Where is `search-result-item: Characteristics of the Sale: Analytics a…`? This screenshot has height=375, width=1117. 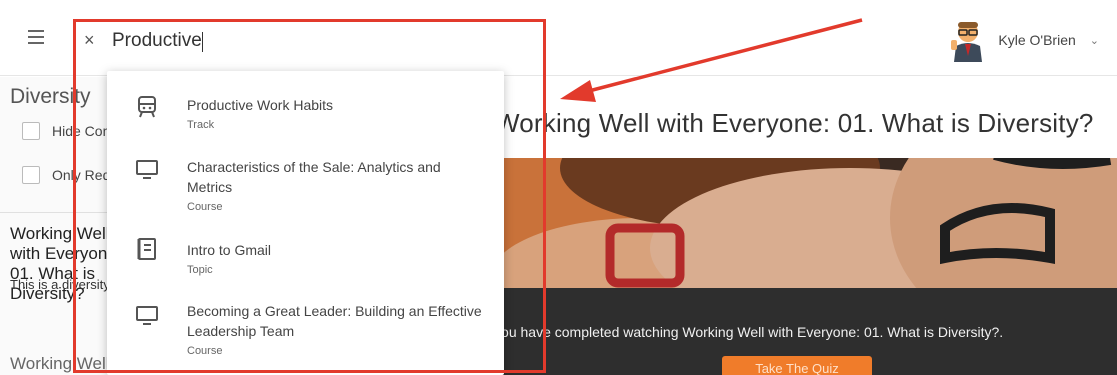 search-result-item: Characteristics of the Sale: Analytics a… is located at coordinates (305, 187).